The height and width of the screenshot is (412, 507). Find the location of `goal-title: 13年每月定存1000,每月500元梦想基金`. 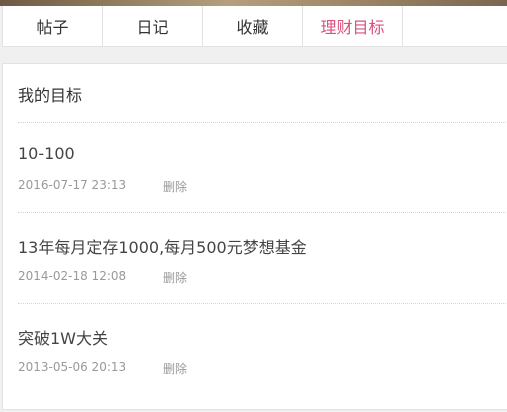

goal-title: 13年每月定存1000,每月500元梦想基金 is located at coordinates (162, 246).